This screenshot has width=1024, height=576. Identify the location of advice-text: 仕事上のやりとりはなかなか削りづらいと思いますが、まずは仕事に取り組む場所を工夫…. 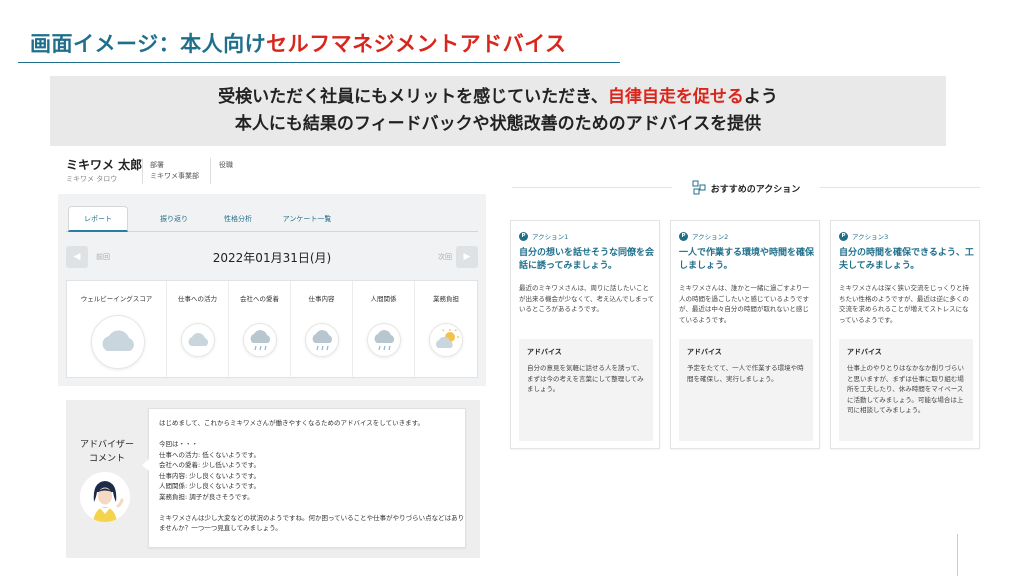
(905, 389).